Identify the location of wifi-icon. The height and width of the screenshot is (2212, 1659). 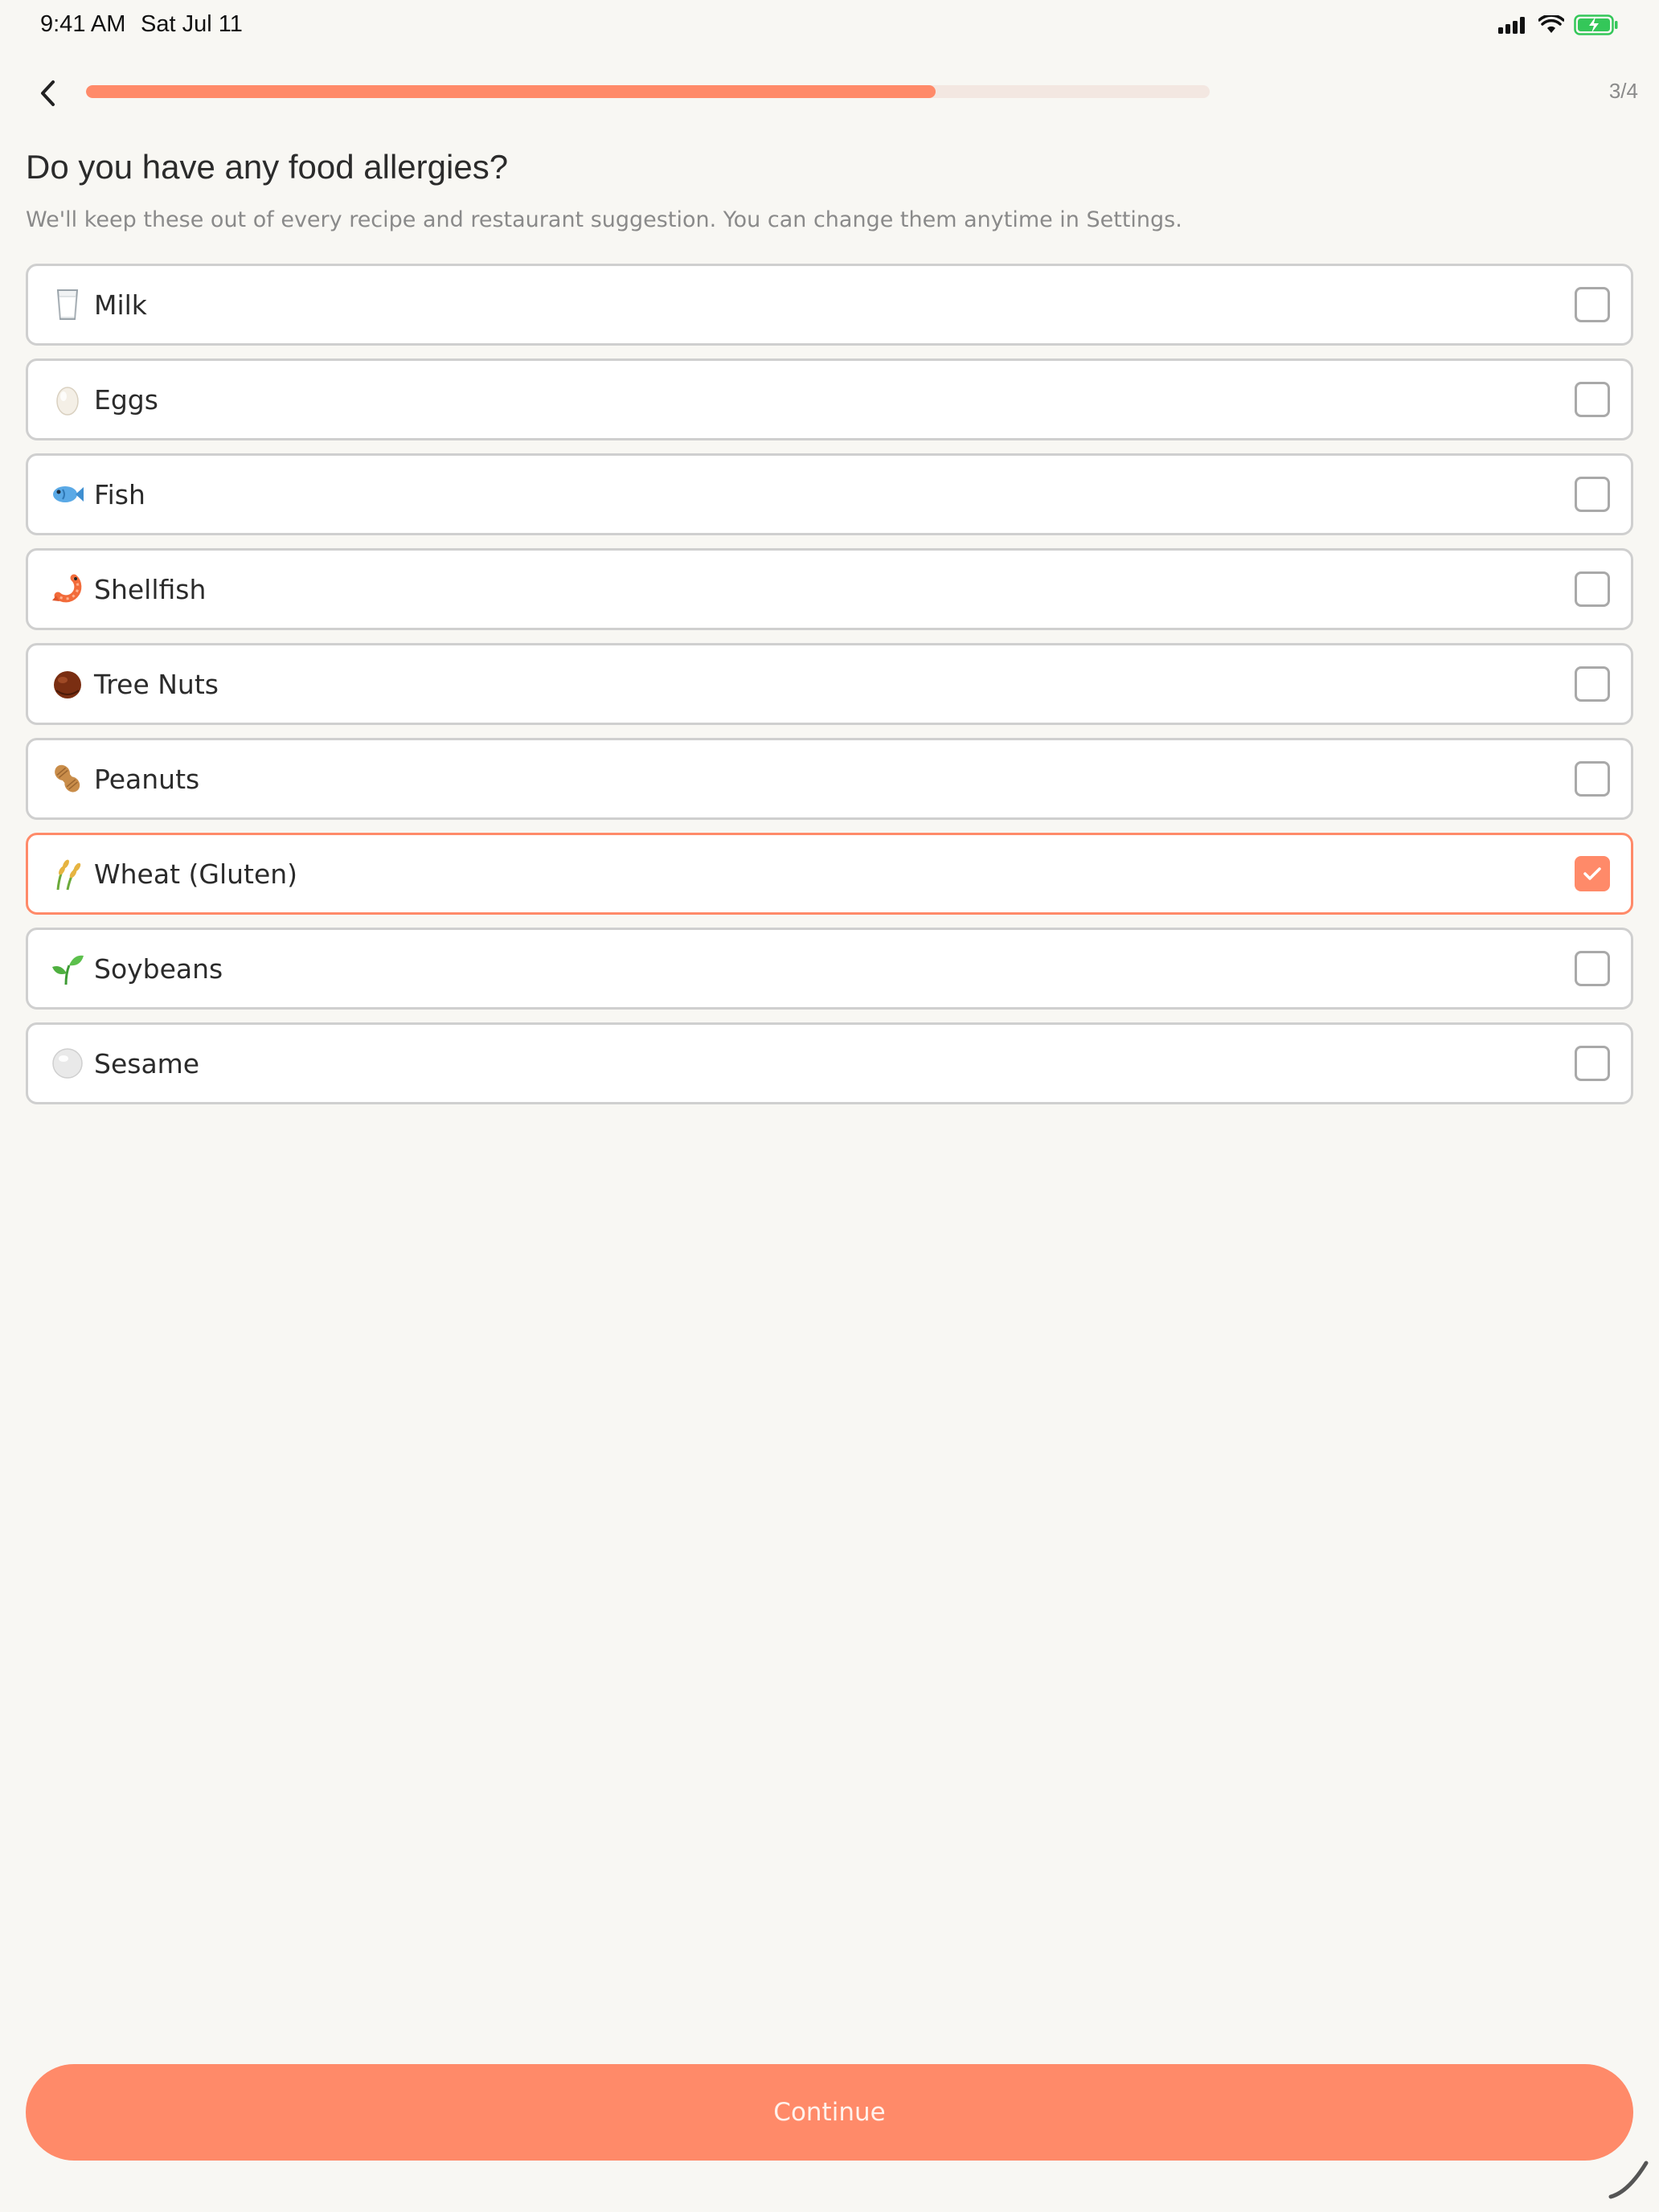
(1551, 26).